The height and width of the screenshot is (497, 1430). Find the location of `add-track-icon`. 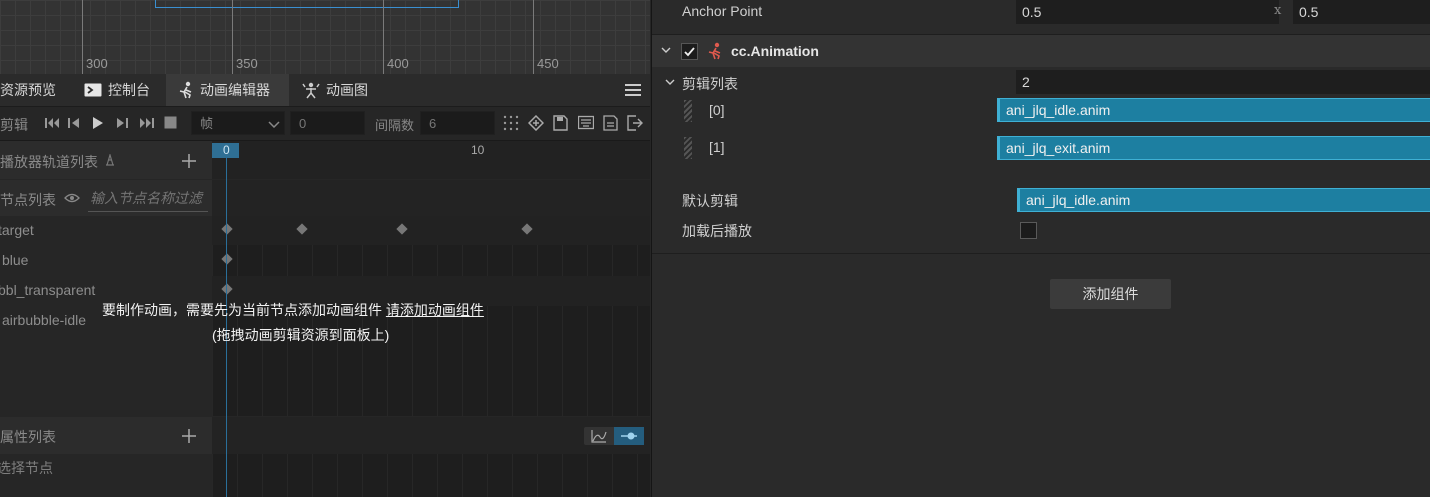

add-track-icon is located at coordinates (189, 161).